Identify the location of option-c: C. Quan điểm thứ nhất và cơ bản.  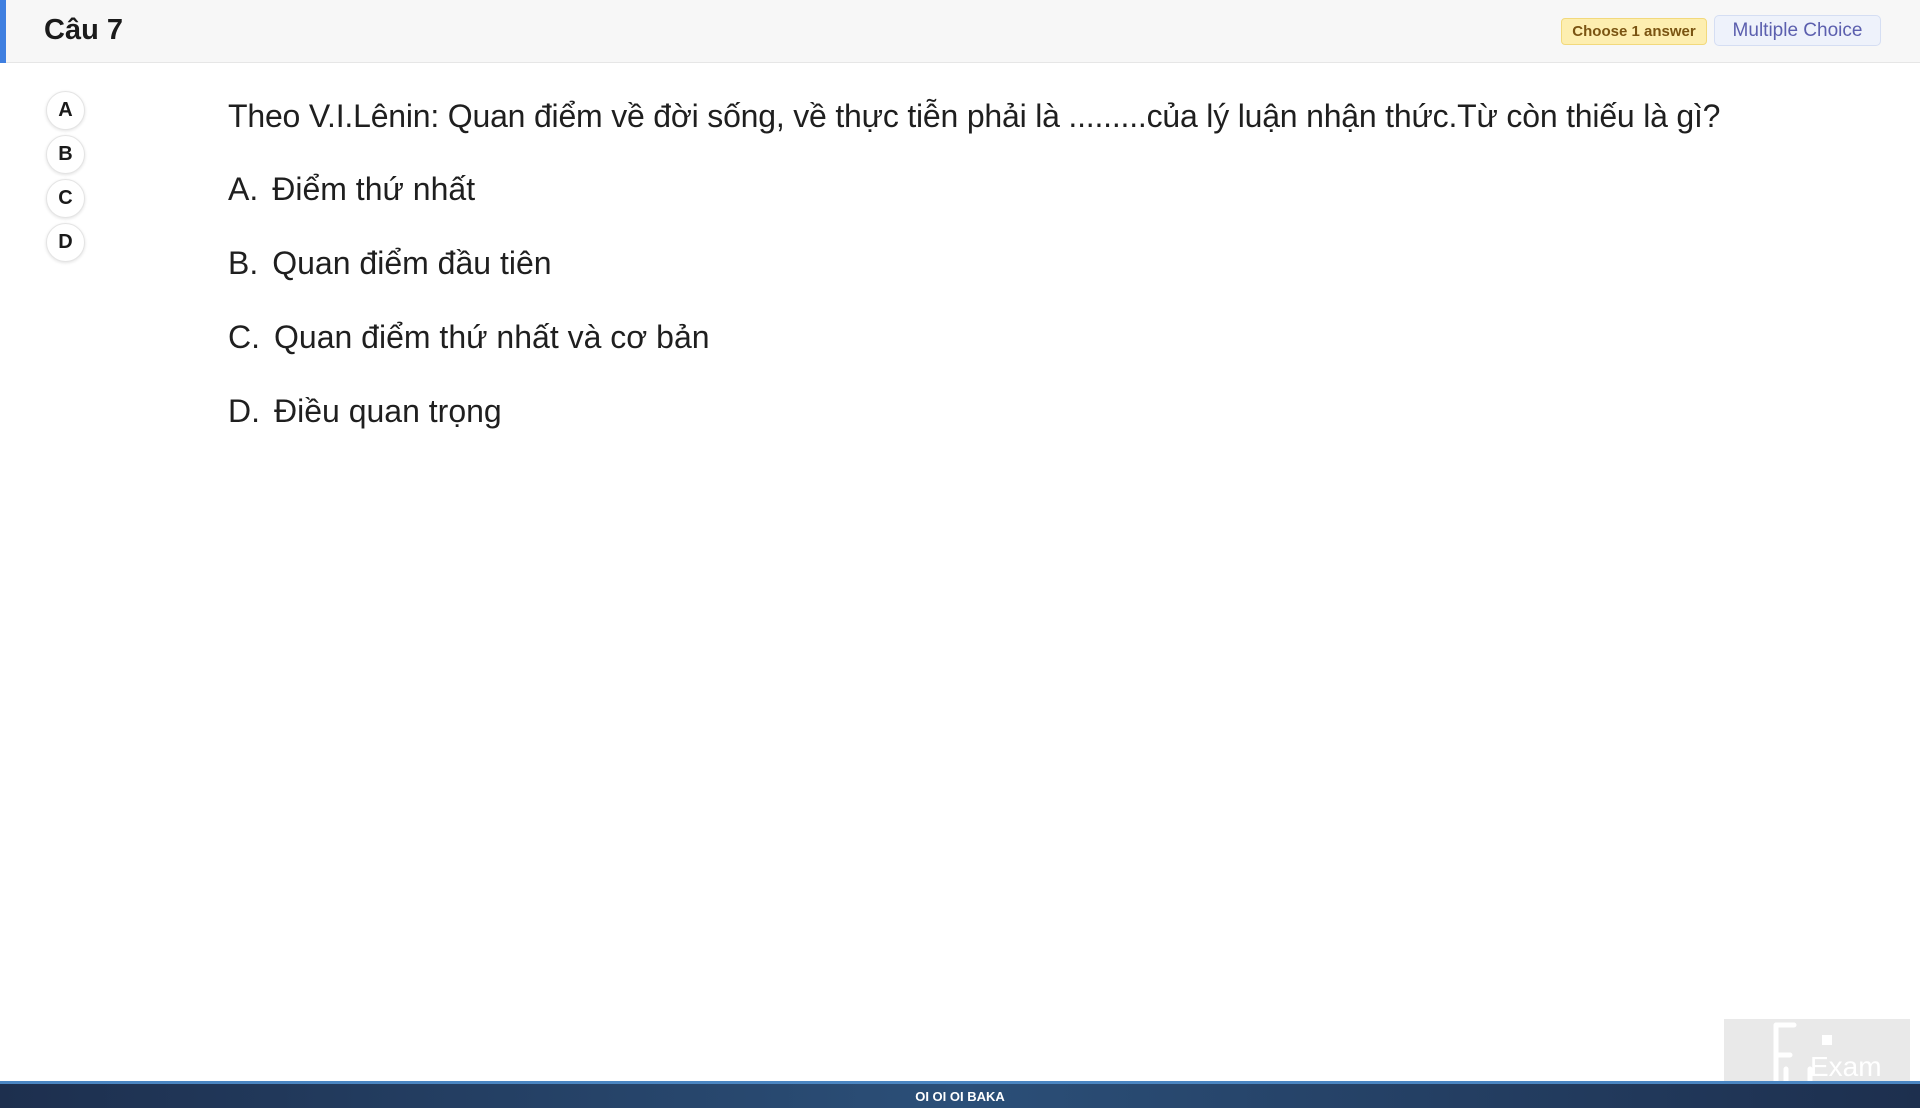
(469, 337).